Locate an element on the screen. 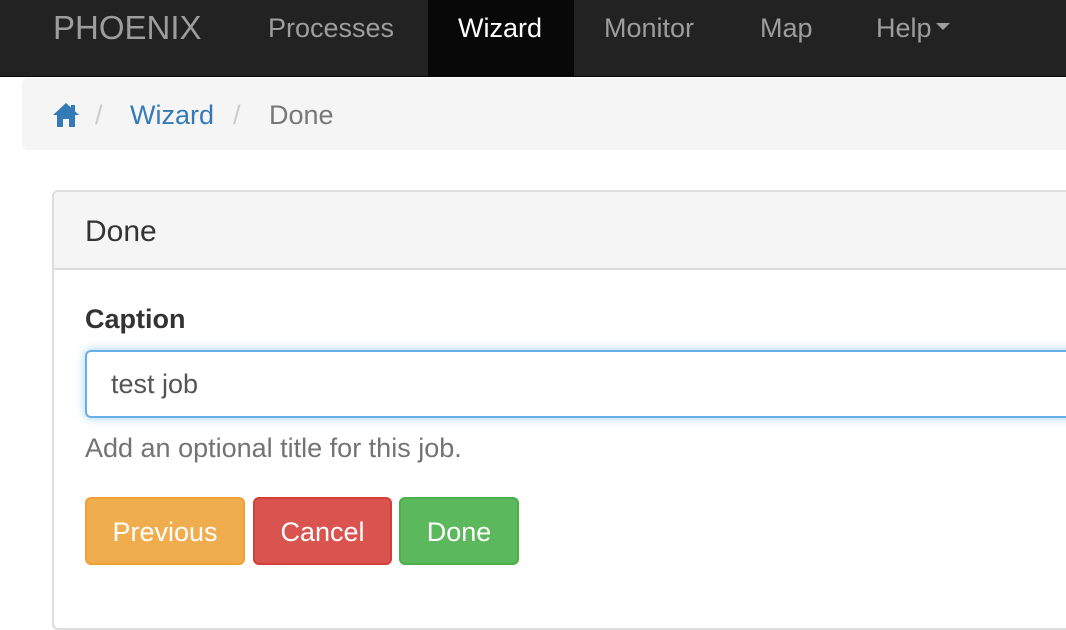 This screenshot has height=630, width=1066. brand-link: PHOENIX is located at coordinates (127, 38).